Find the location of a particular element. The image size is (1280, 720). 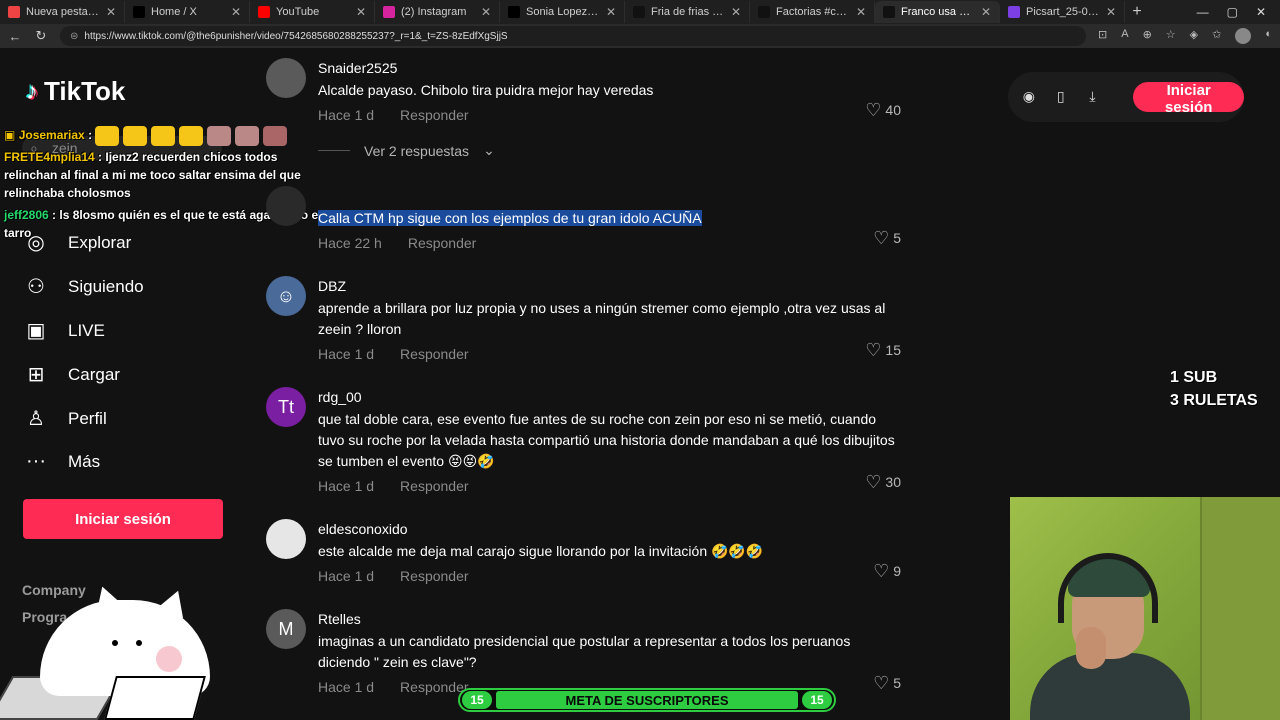

coins-icon: ◉ is located at coordinates (1029, 97).